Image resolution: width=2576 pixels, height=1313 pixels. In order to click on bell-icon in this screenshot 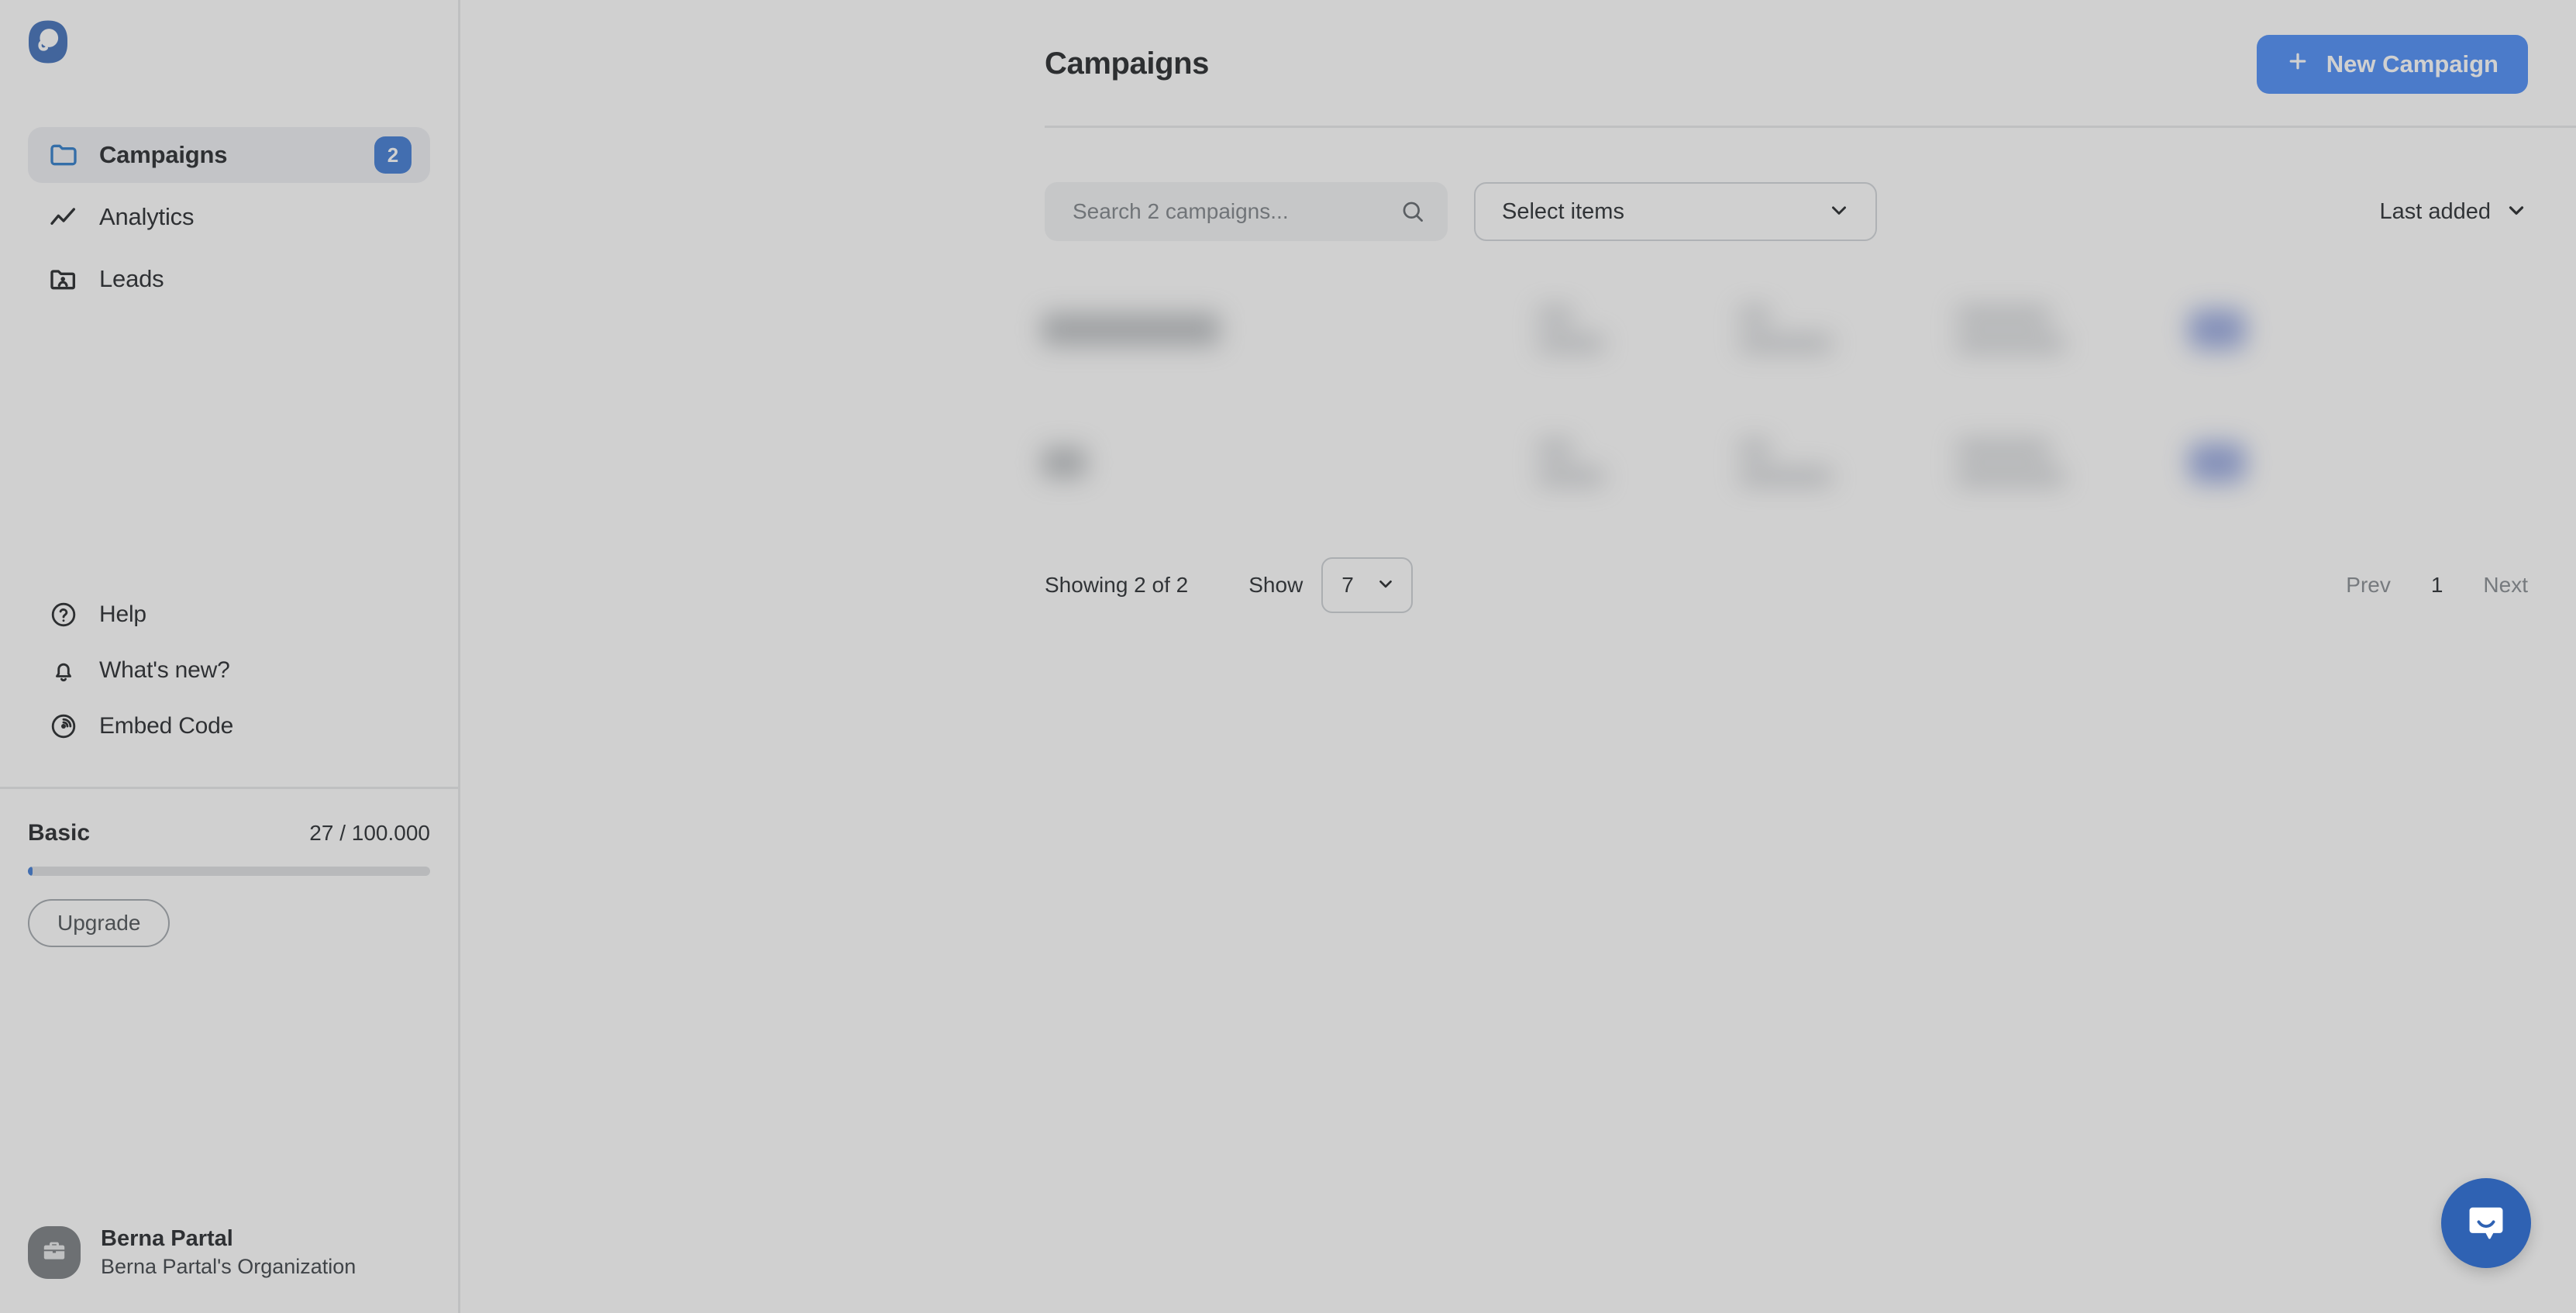, I will do `click(63, 670)`.